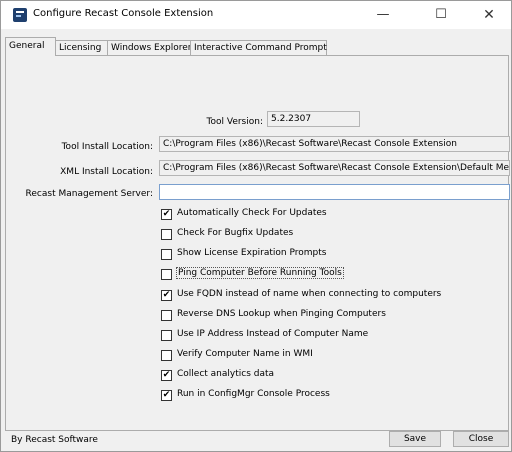  Describe the element at coordinates (123, 13) in the screenshot. I see `window-title: Configure Recast Console Extension` at that location.